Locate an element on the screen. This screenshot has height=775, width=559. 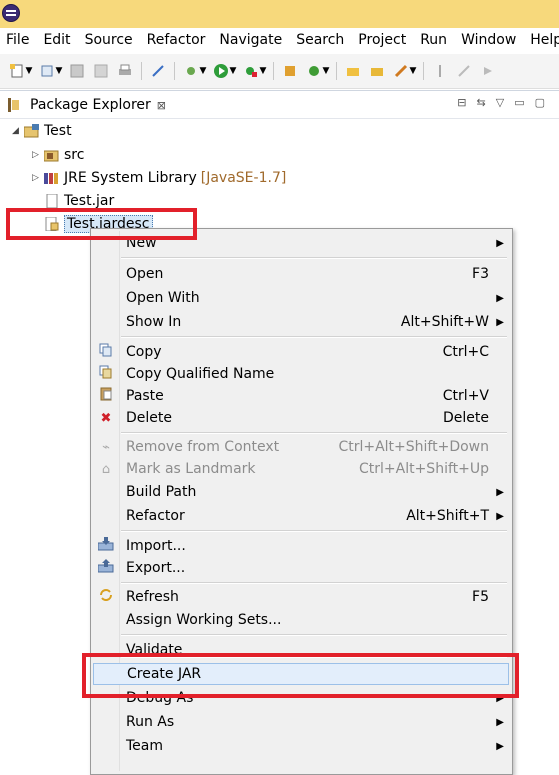
shortcut-label: Alt+Shift+T is located at coordinates (447, 516).